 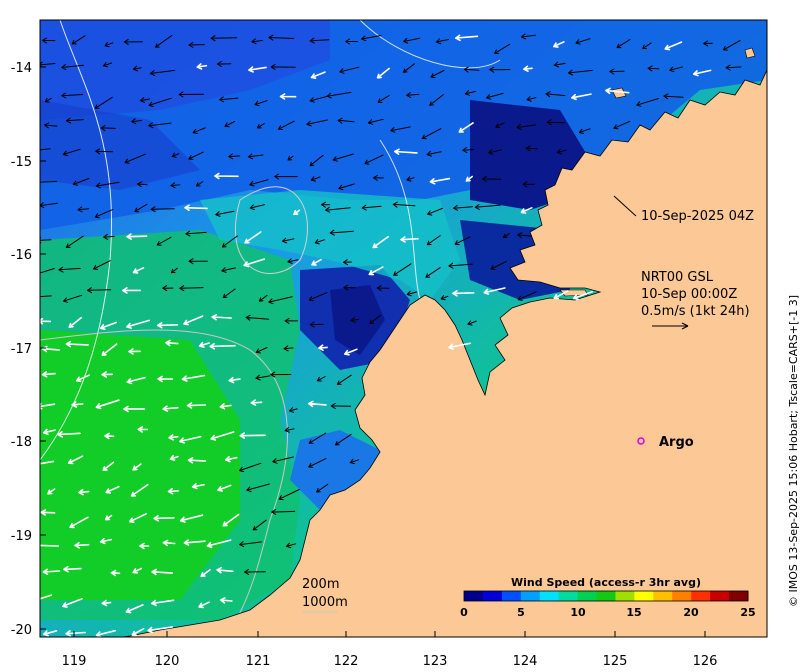 What do you see at coordinates (521, 612) in the screenshot?
I see `colorbar-tick: 5` at bounding box center [521, 612].